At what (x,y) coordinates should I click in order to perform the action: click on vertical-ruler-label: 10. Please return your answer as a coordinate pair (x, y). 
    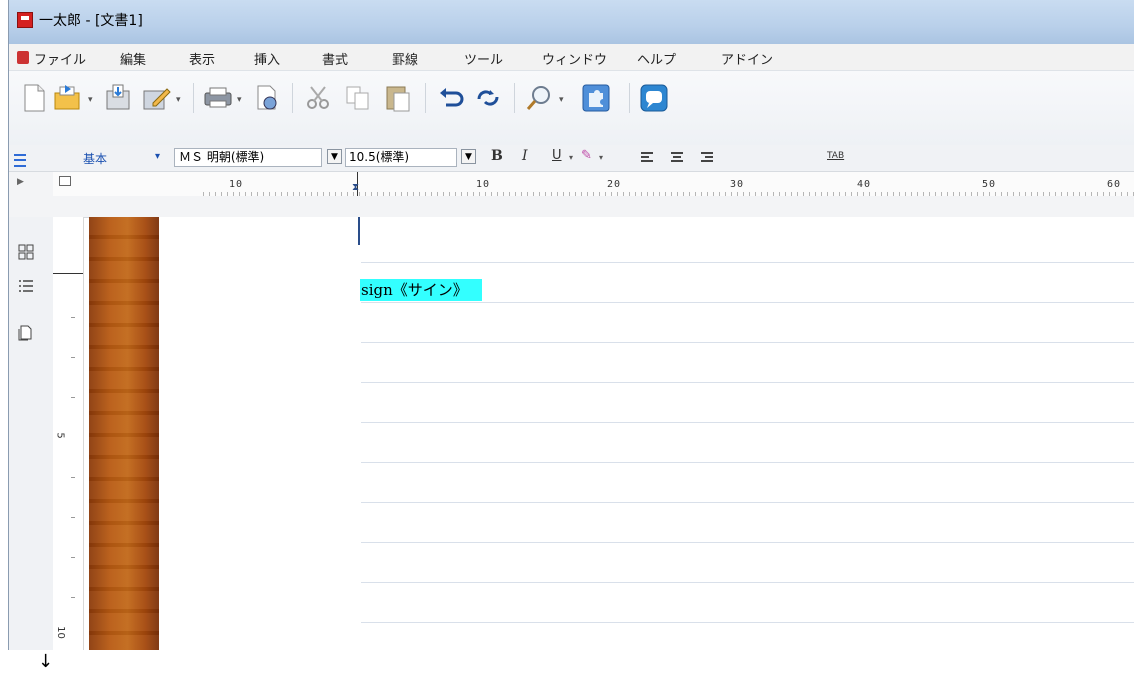
    Looking at the image, I should click on (60, 632).